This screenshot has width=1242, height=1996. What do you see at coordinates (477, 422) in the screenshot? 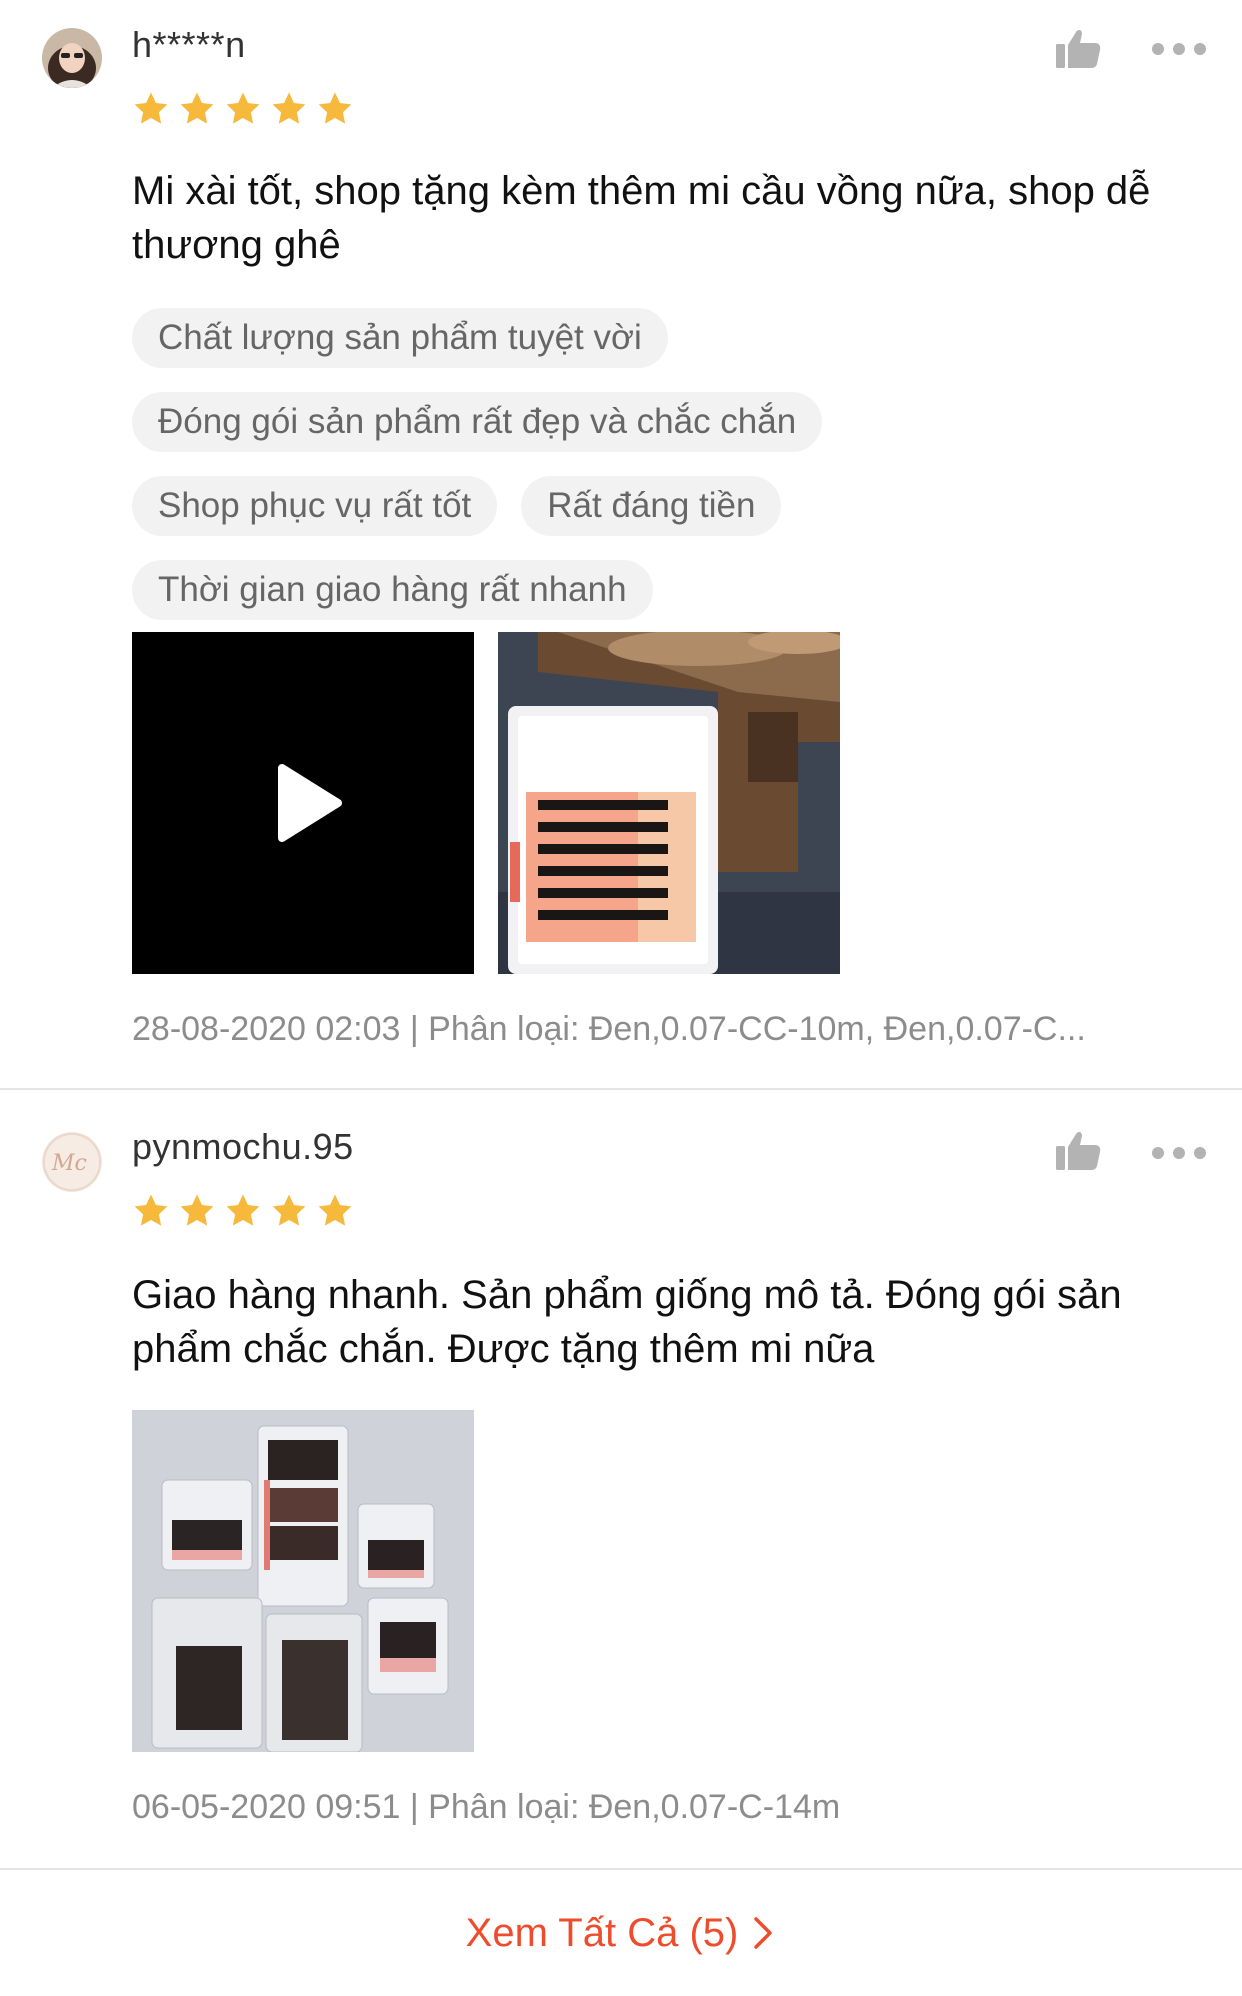
I see `review-tag: Đóng gói sản phẩm rất đẹp và chắc chắn` at bounding box center [477, 422].